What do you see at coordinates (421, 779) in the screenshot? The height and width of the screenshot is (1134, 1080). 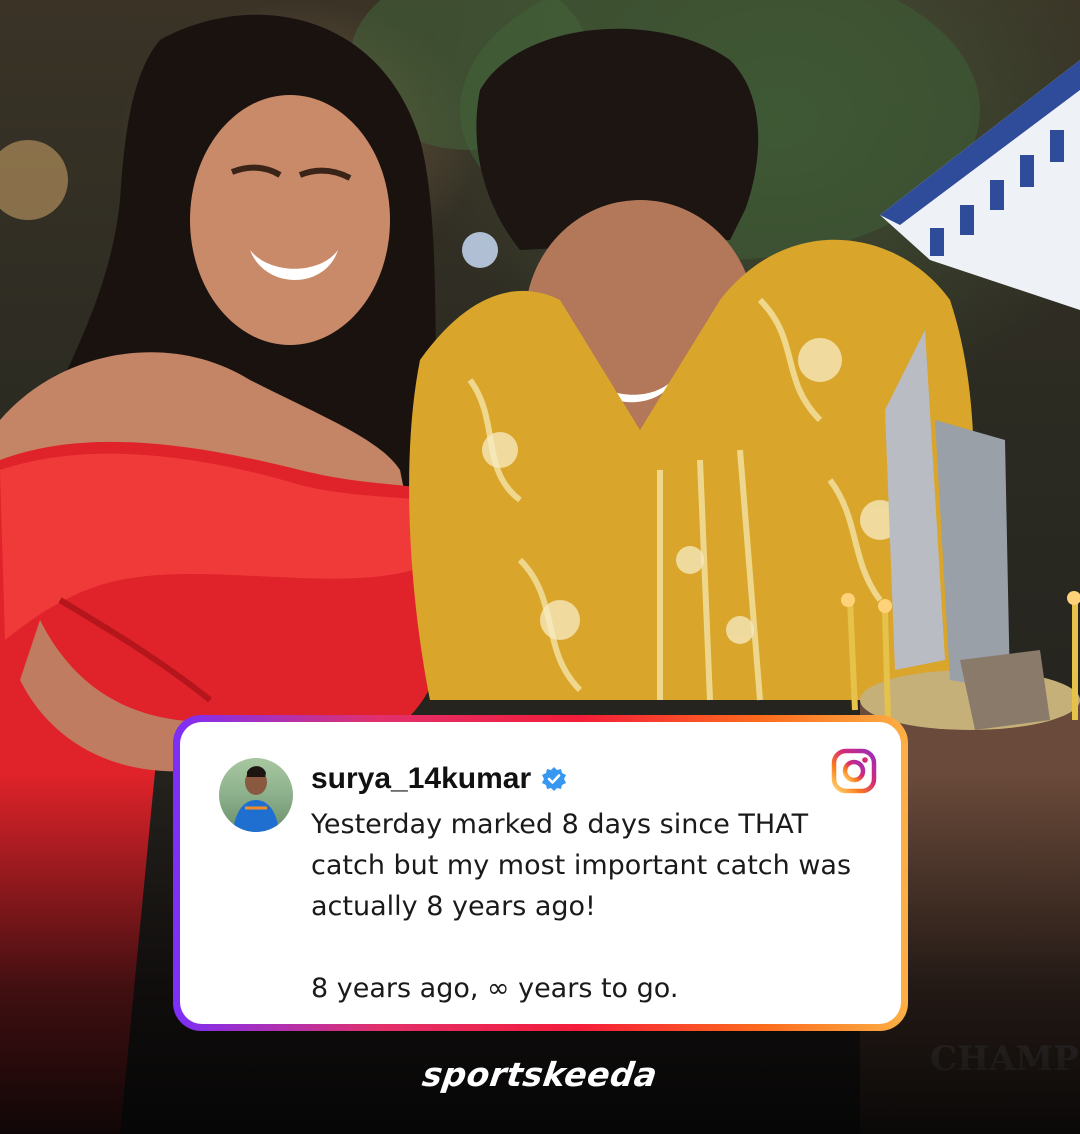 I see `username-text: surya_14kumar` at bounding box center [421, 779].